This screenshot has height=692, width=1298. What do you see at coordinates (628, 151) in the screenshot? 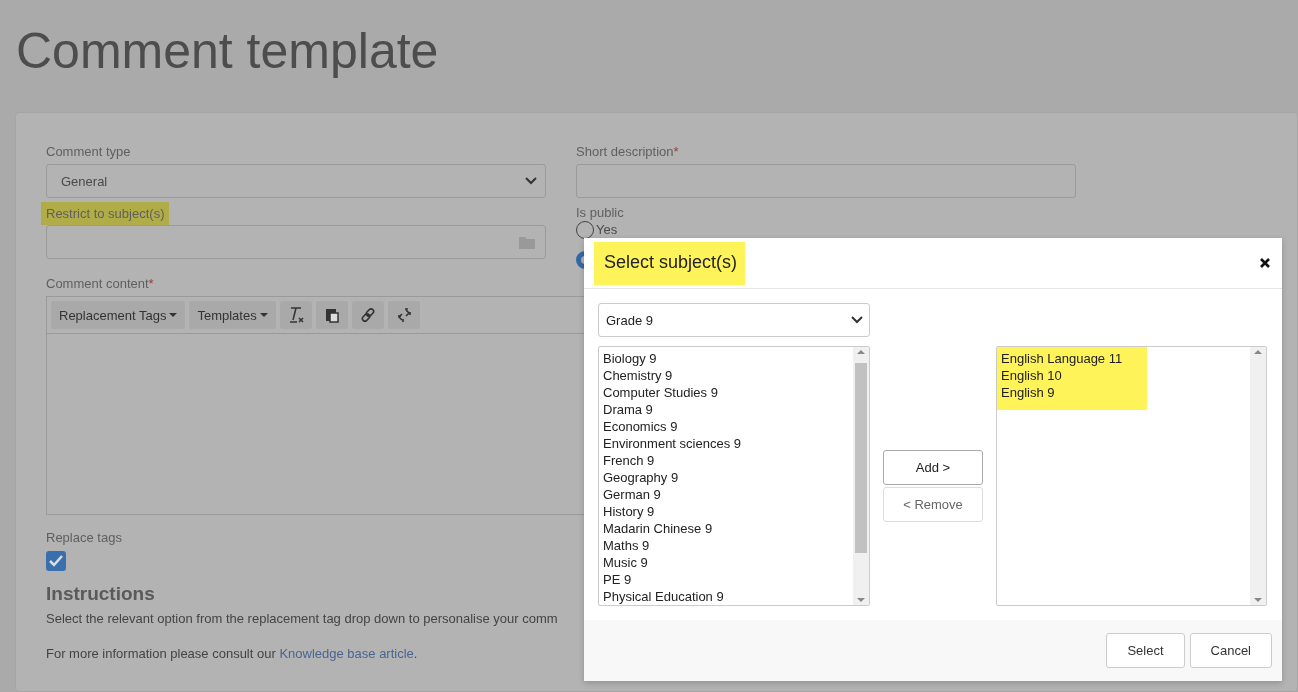
I see `field-label: Short description*` at bounding box center [628, 151].